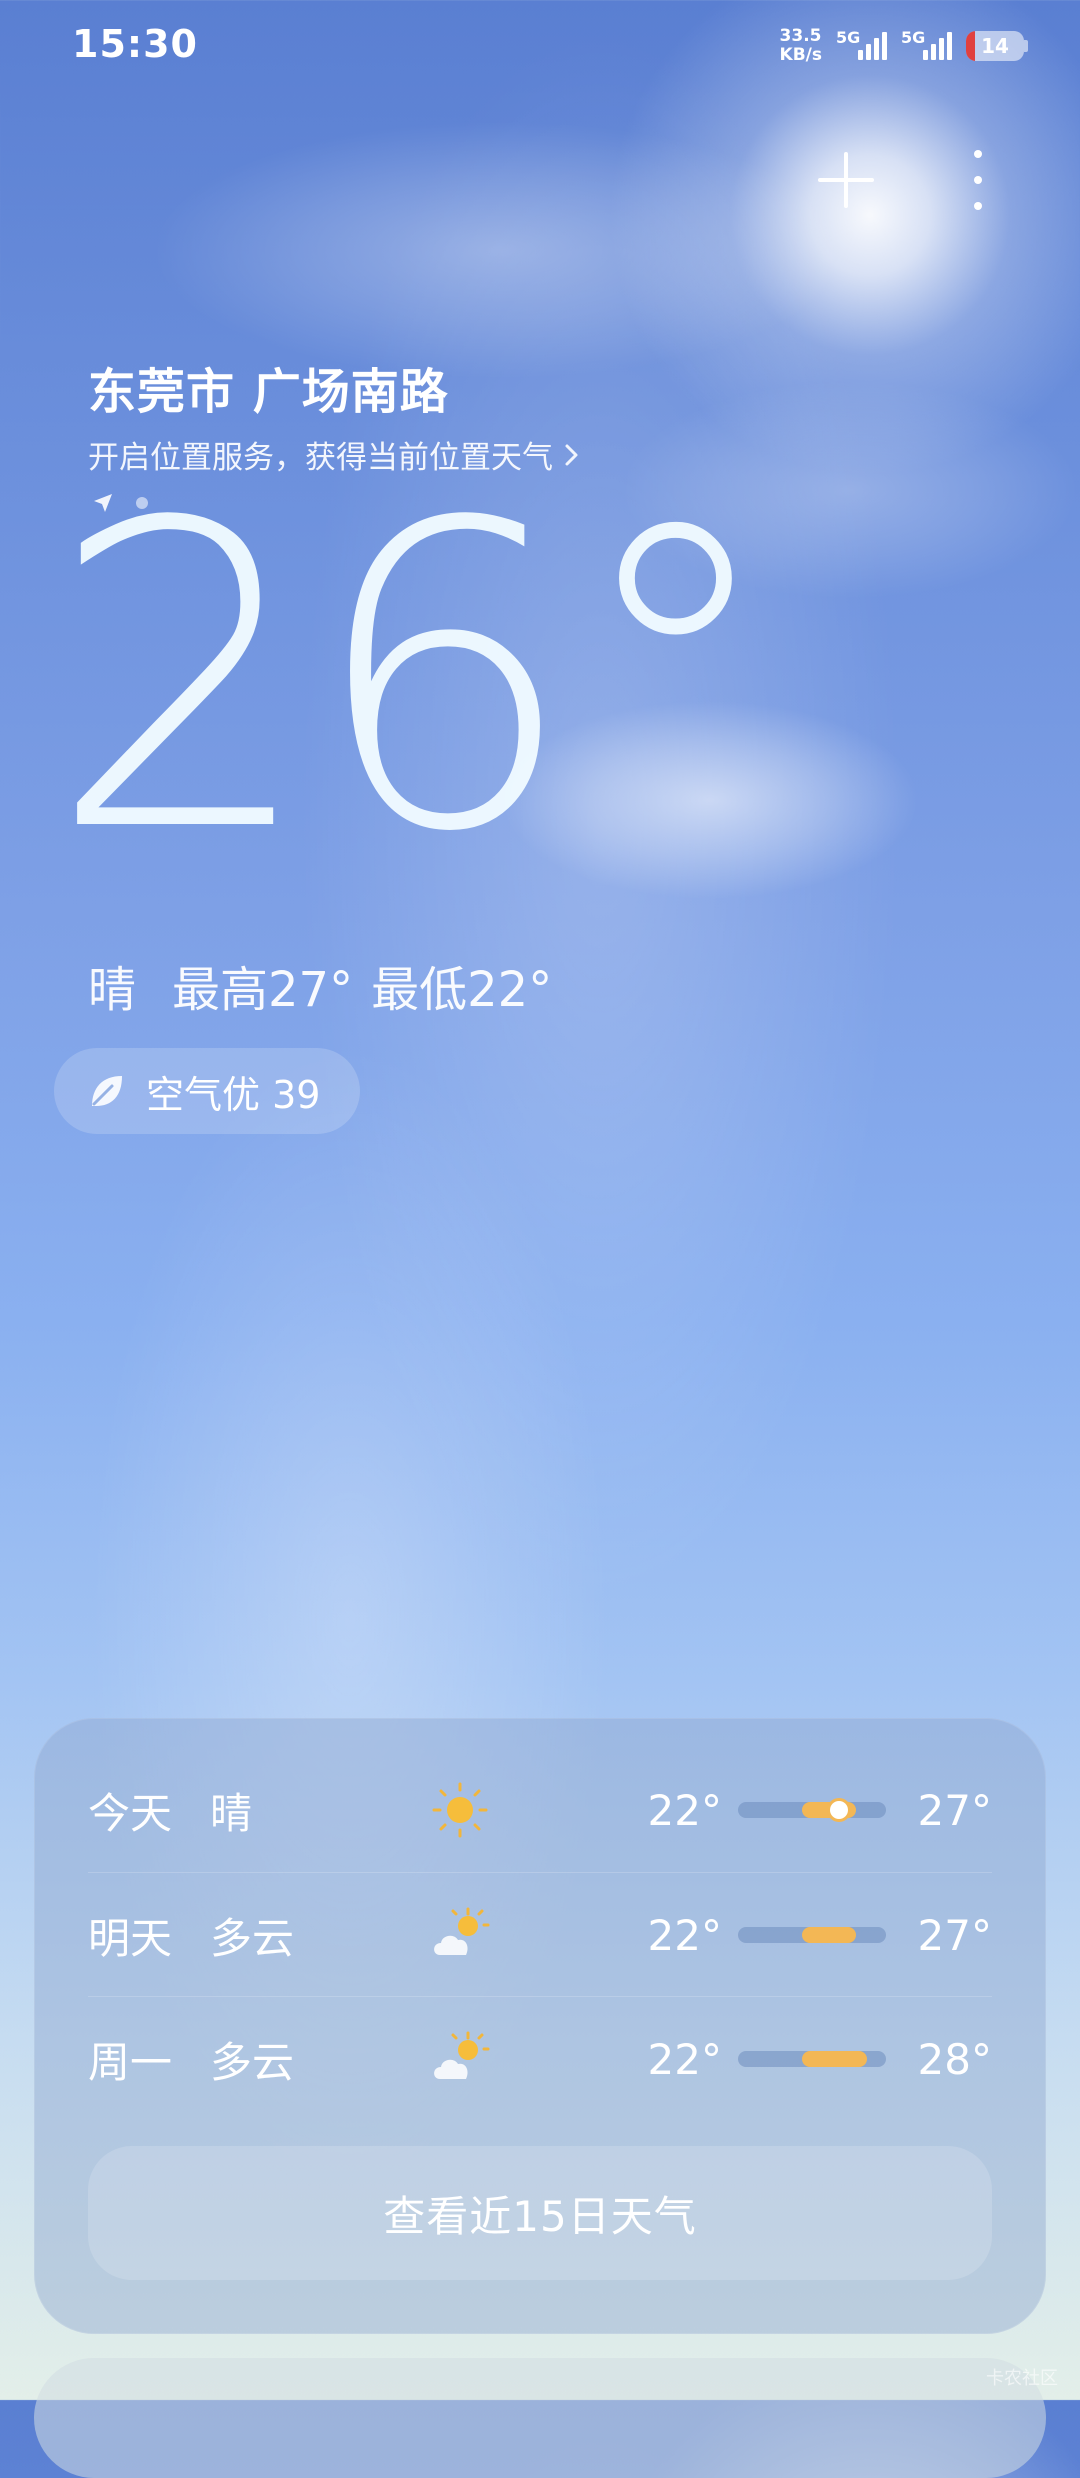 The width and height of the screenshot is (1080, 2478). Describe the element at coordinates (800, 55) in the screenshot. I see `network-speed-unit: KB/s` at that location.